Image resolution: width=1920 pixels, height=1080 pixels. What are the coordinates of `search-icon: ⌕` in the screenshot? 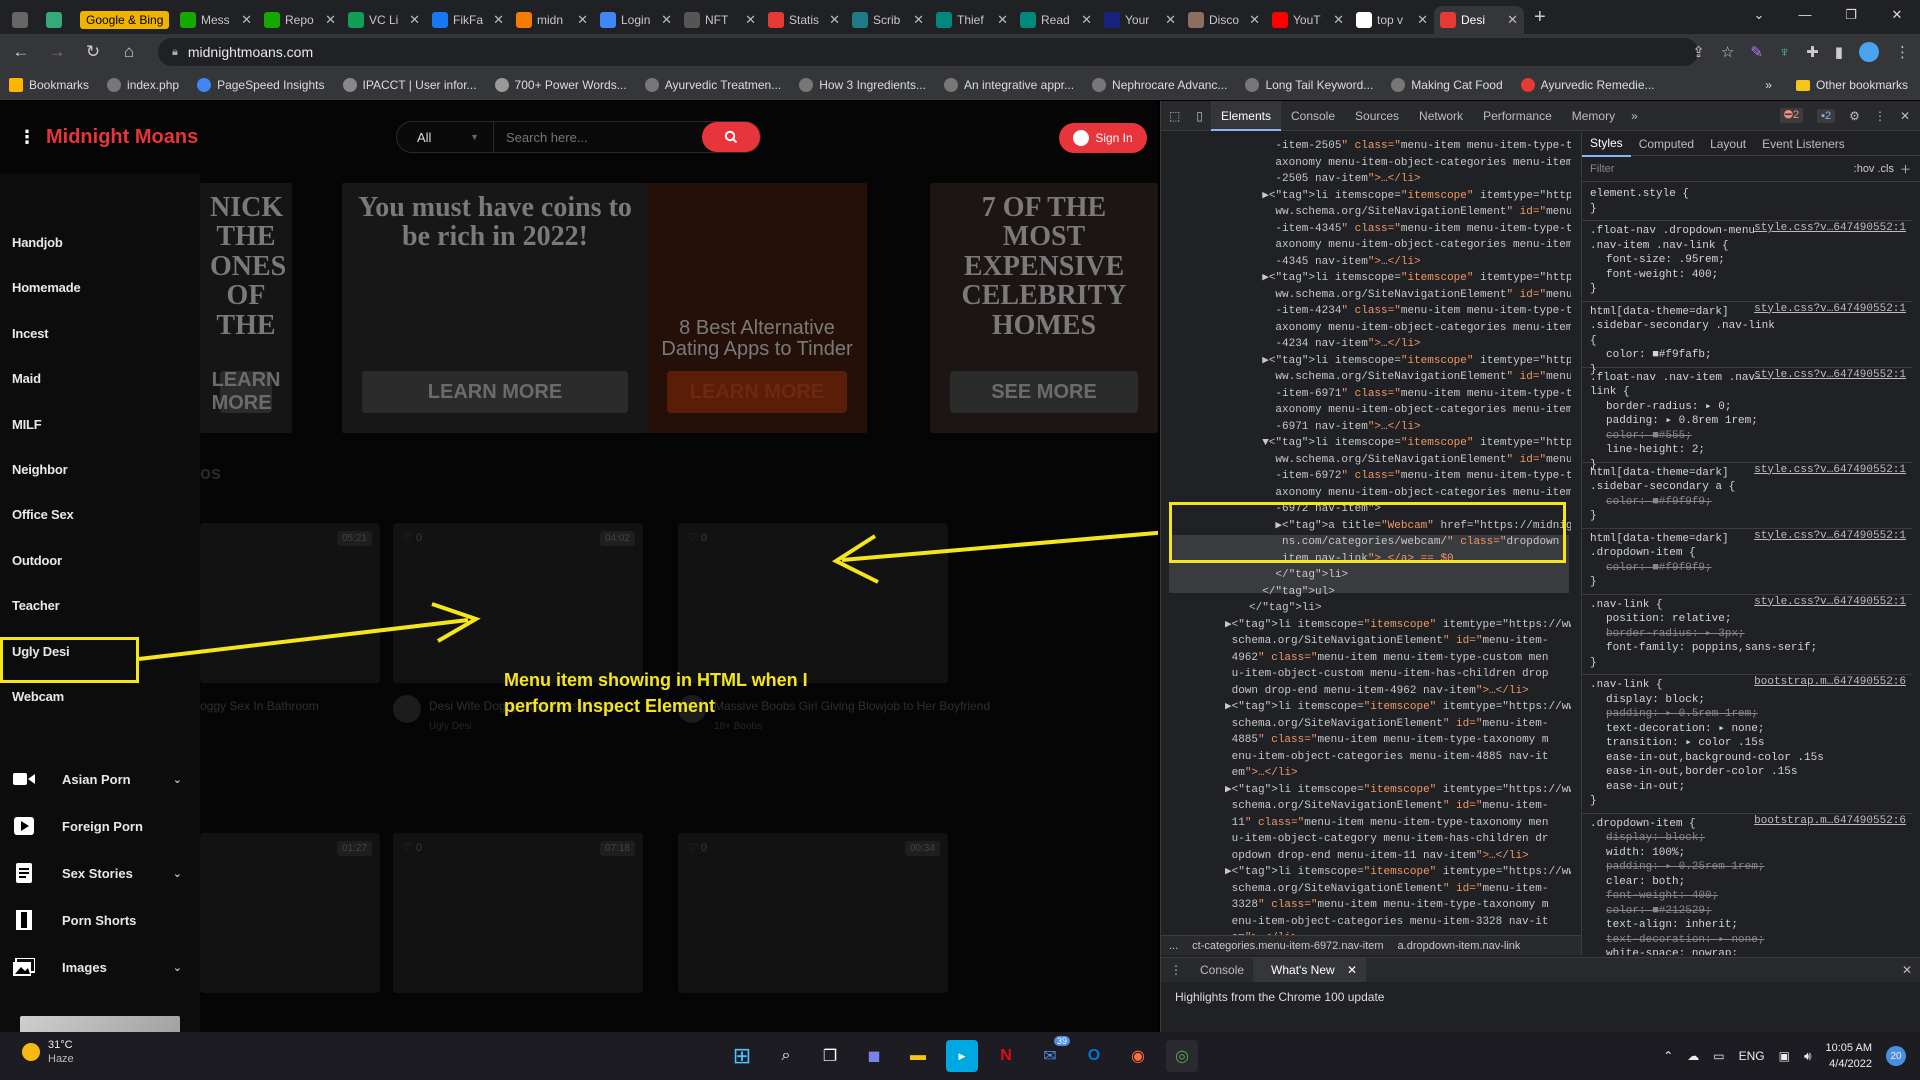 It's located at (786, 1056).